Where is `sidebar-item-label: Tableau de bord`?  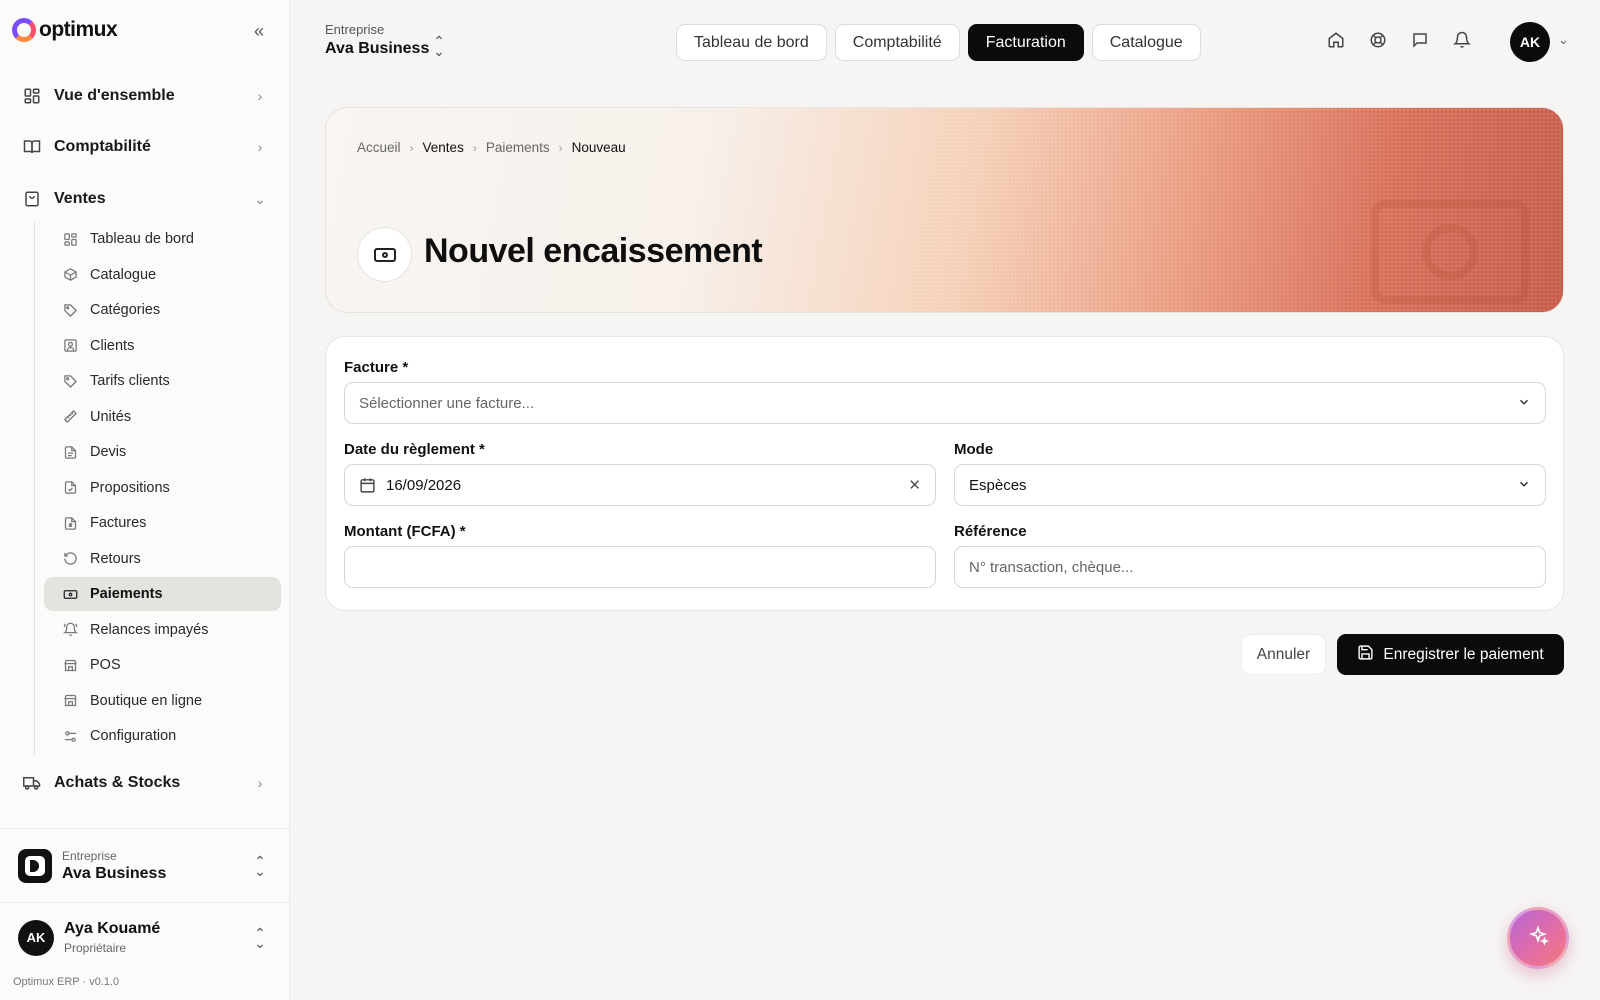
sidebar-item-label: Tableau de bord is located at coordinates (142, 239).